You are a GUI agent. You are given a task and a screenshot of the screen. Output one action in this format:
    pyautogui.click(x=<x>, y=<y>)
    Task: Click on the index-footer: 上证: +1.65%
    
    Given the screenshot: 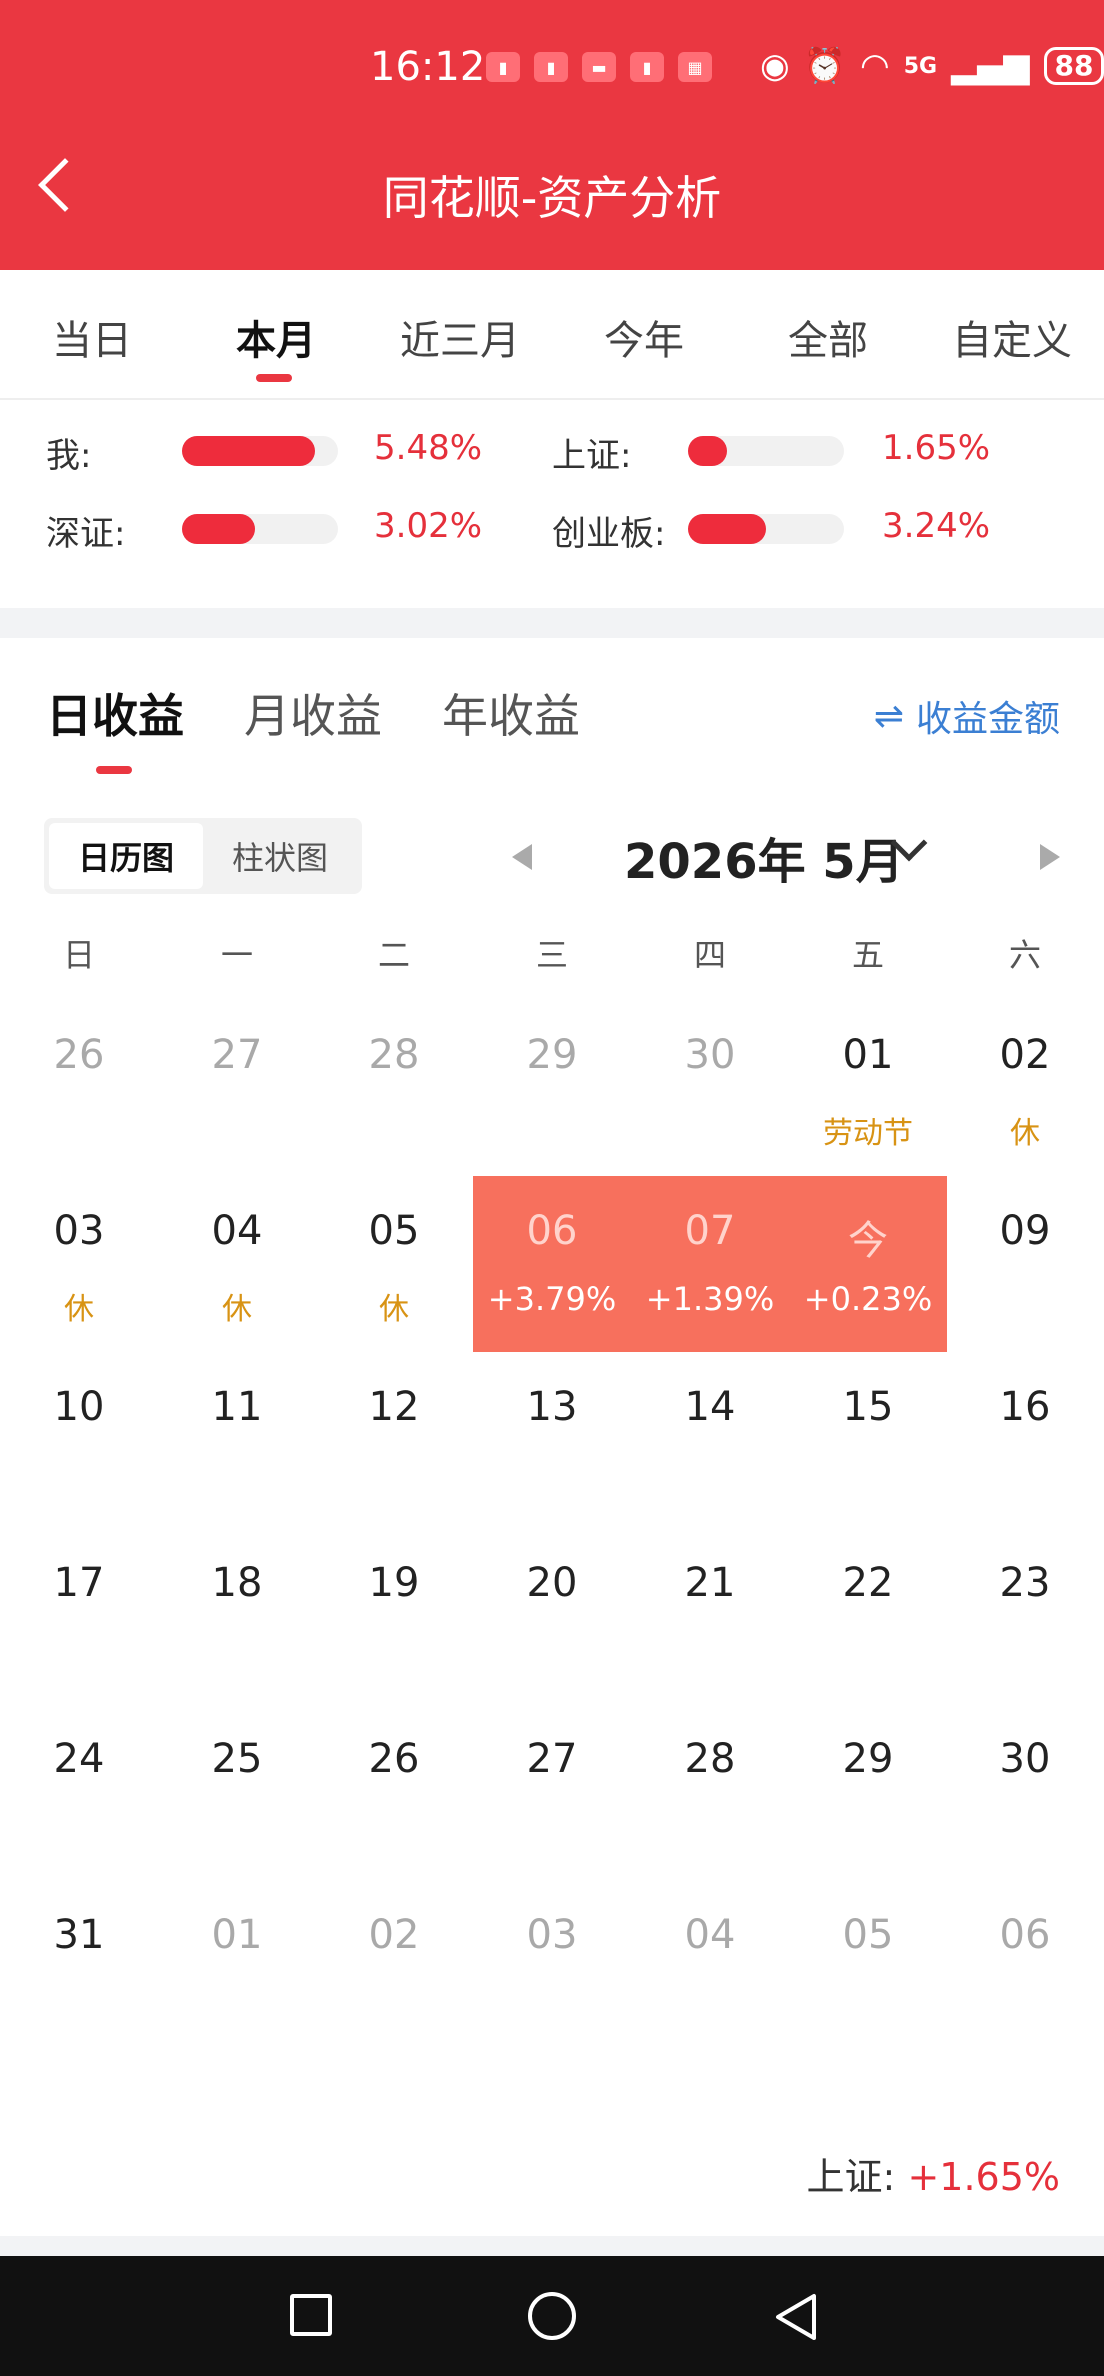 What is the action you would take?
    pyautogui.click(x=933, y=2173)
    